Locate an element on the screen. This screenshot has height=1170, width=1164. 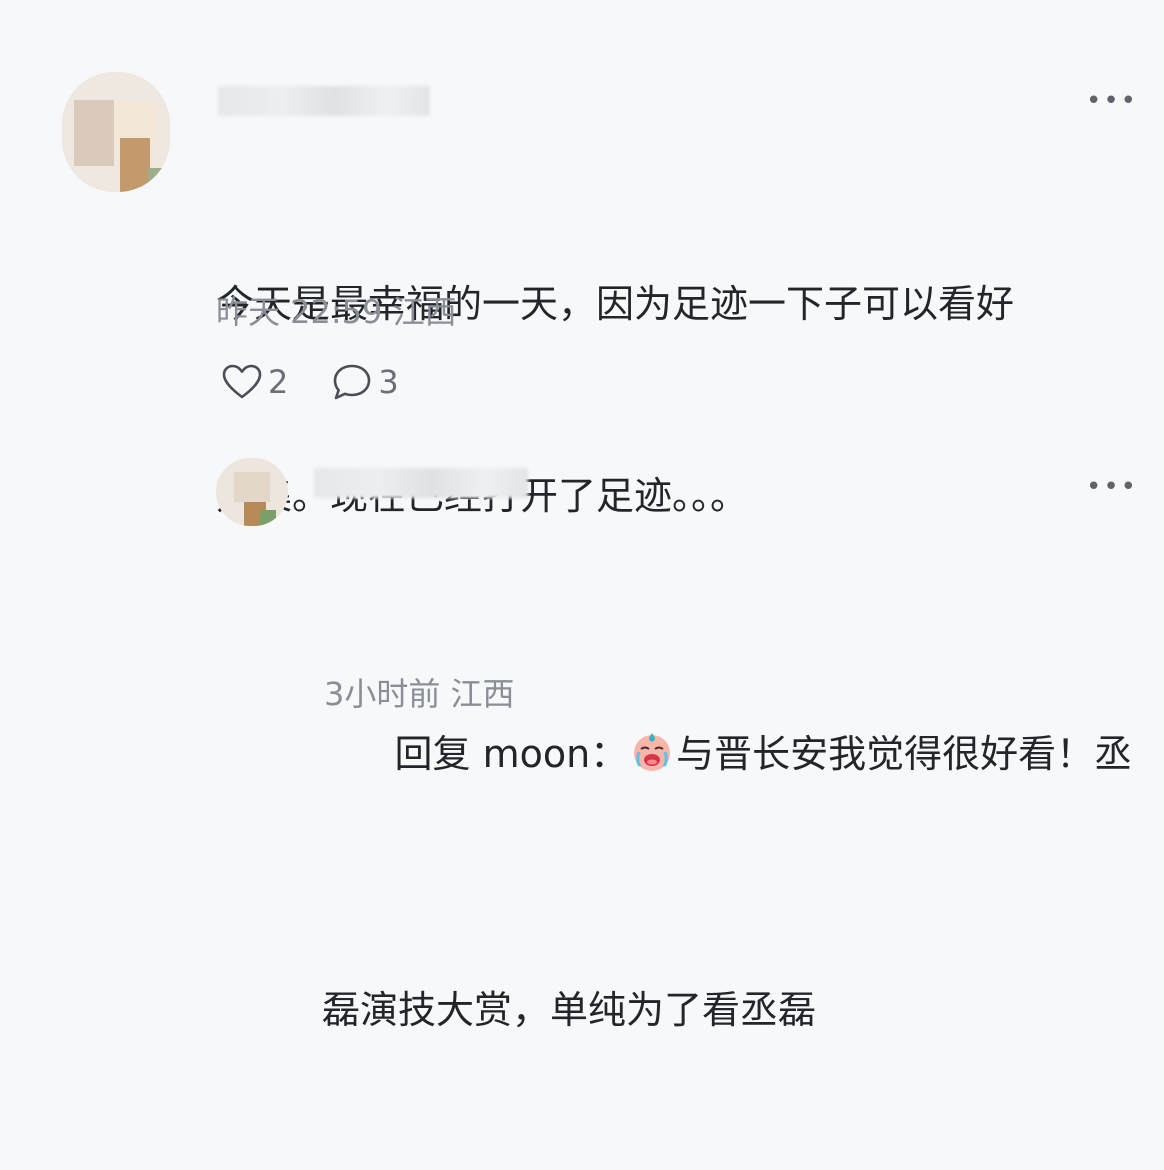
comment-meta: 昨天 22:59 江西 is located at coordinates (336, 312).